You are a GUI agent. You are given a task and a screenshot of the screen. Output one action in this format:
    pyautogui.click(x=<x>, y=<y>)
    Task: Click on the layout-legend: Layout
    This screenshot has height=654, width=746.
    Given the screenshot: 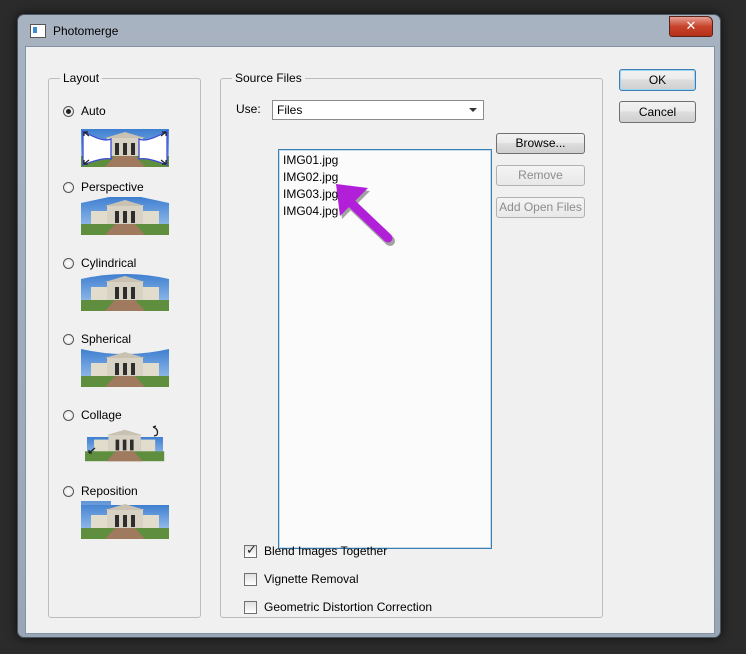 What is the action you would take?
    pyautogui.click(x=81, y=78)
    